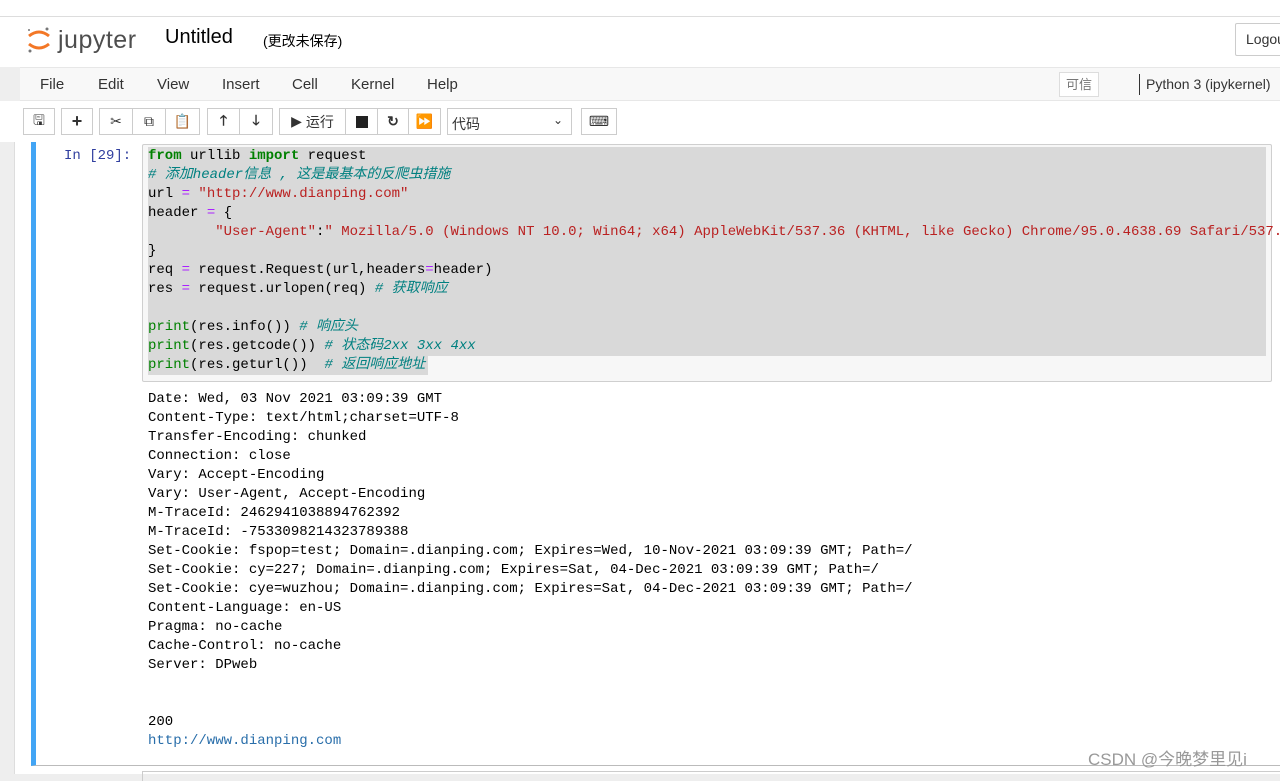 The width and height of the screenshot is (1280, 781). Describe the element at coordinates (282, 289) in the screenshot. I see `code-token: request.urlopen(req)` at that location.